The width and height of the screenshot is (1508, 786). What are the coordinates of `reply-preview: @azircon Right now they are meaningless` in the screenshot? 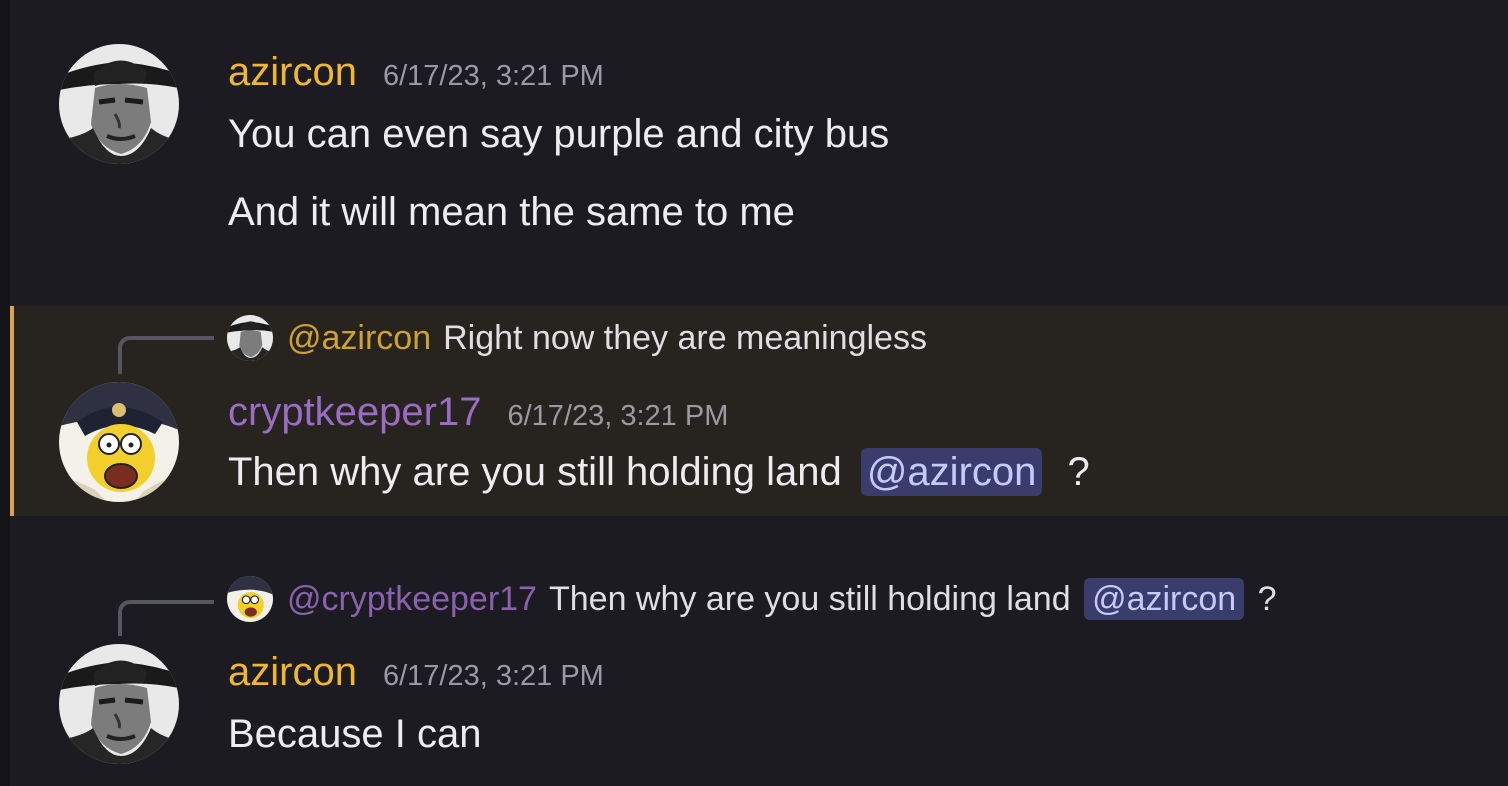 It's located at (577, 338).